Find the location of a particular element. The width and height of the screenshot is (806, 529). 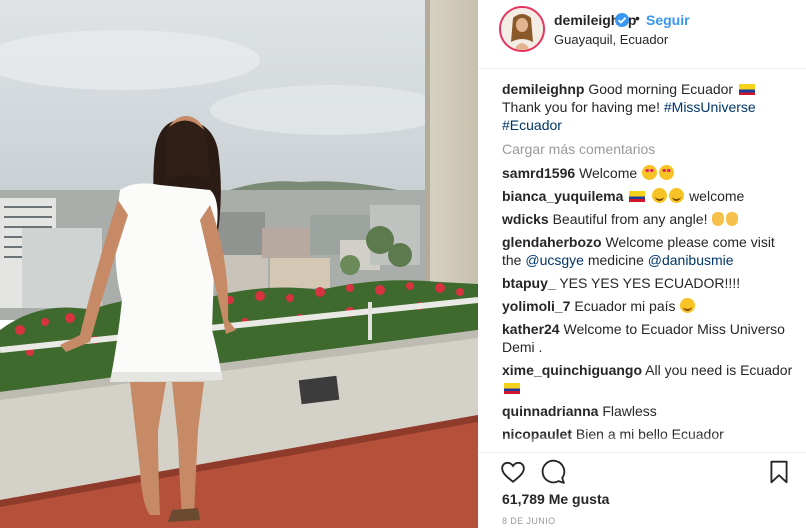

comment: bianca_yuquilema welcome is located at coordinates (650, 196).